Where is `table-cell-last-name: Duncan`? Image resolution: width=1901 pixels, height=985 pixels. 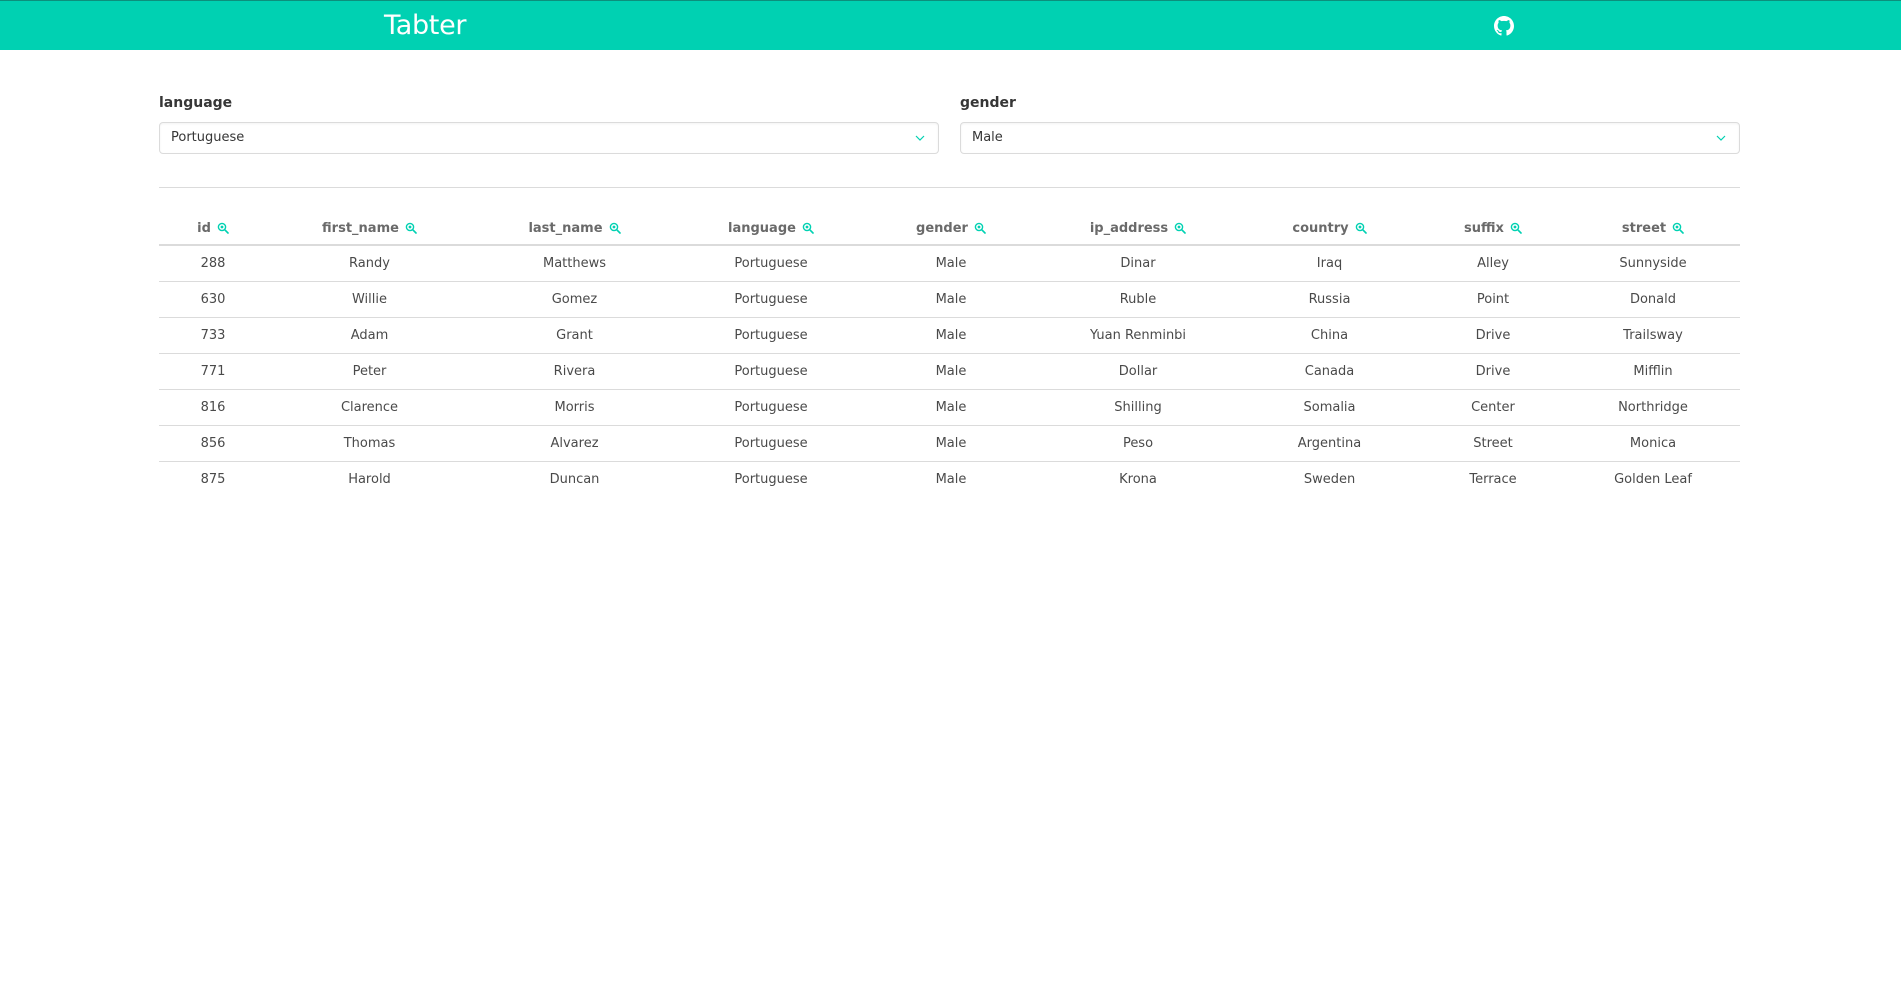
table-cell-last-name: Duncan is located at coordinates (574, 479).